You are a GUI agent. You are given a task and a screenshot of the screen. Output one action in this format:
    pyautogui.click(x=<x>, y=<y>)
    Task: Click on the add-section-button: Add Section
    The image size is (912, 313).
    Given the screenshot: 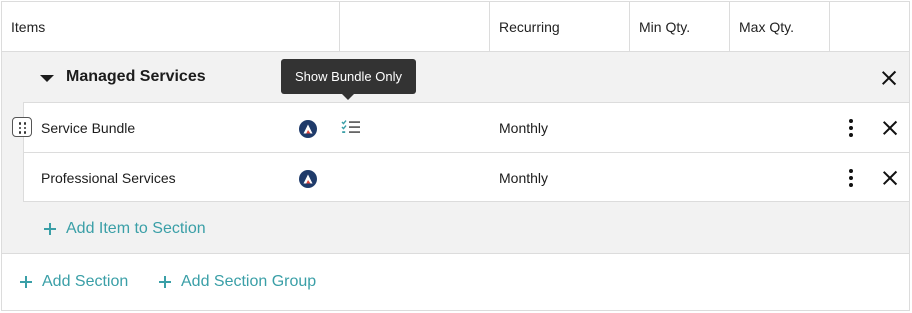 What is the action you would take?
    pyautogui.click(x=74, y=282)
    